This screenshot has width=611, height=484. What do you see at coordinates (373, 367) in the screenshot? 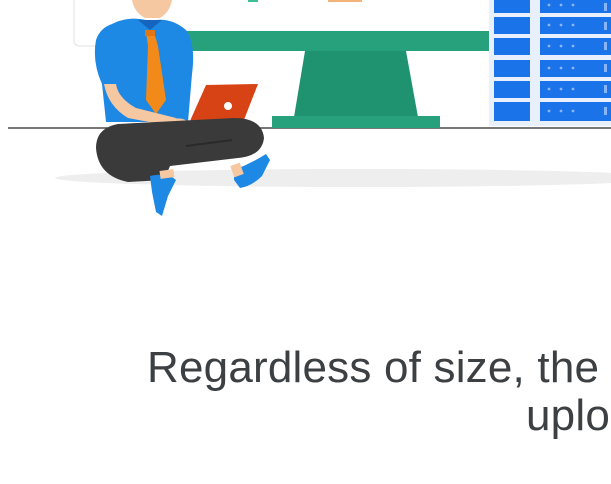
I see `caption-line-1: Regardless of size, the` at bounding box center [373, 367].